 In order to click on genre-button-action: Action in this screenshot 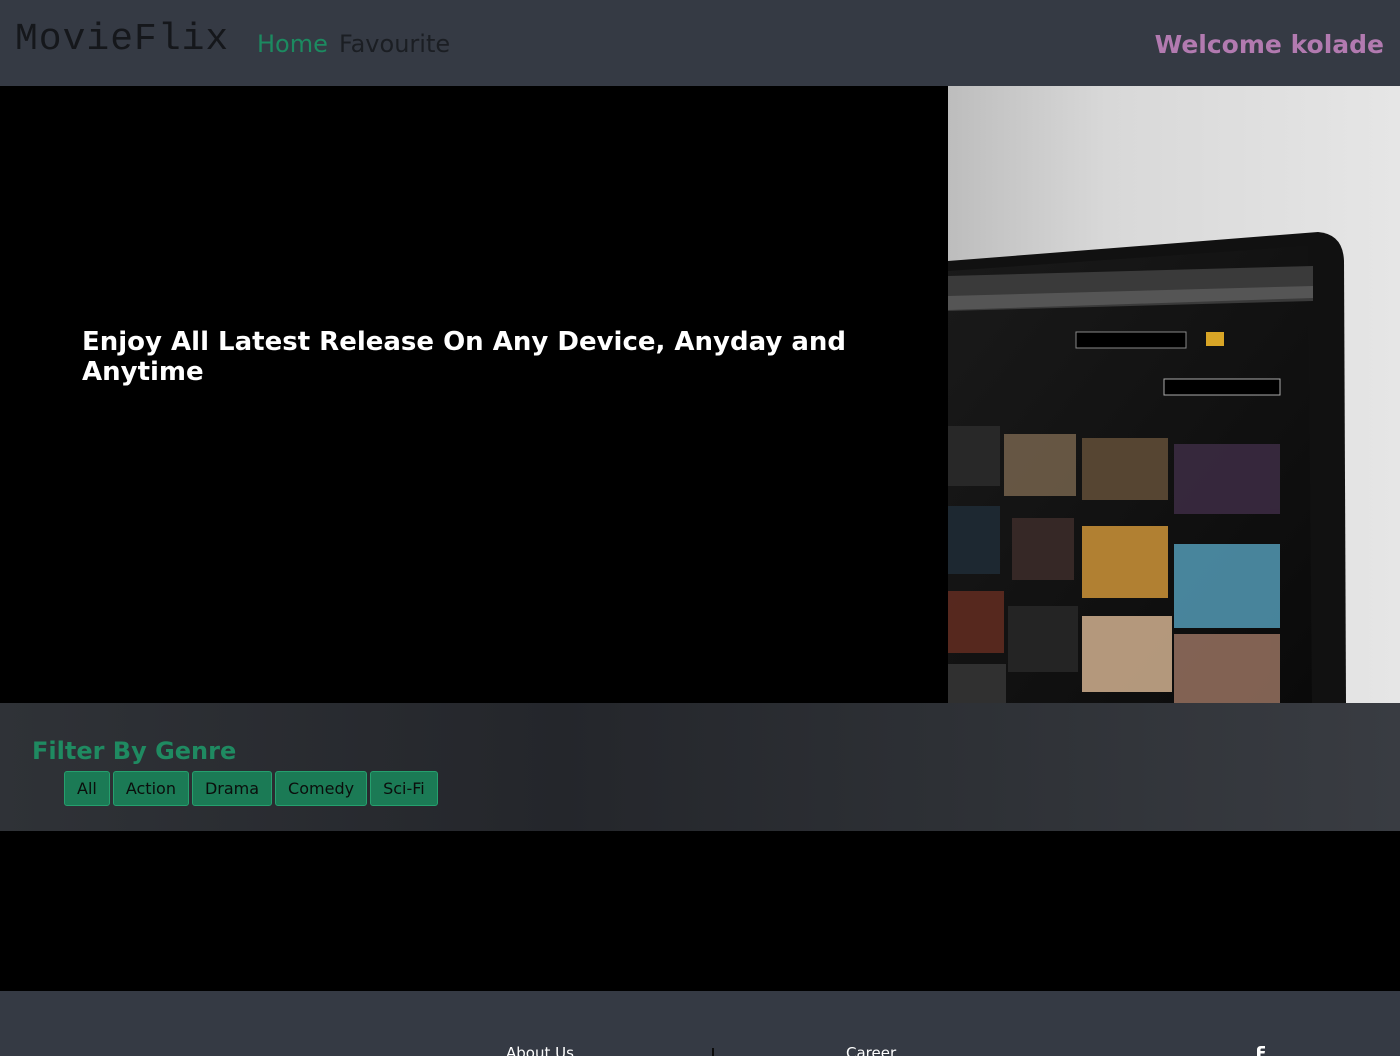, I will do `click(150, 788)`.